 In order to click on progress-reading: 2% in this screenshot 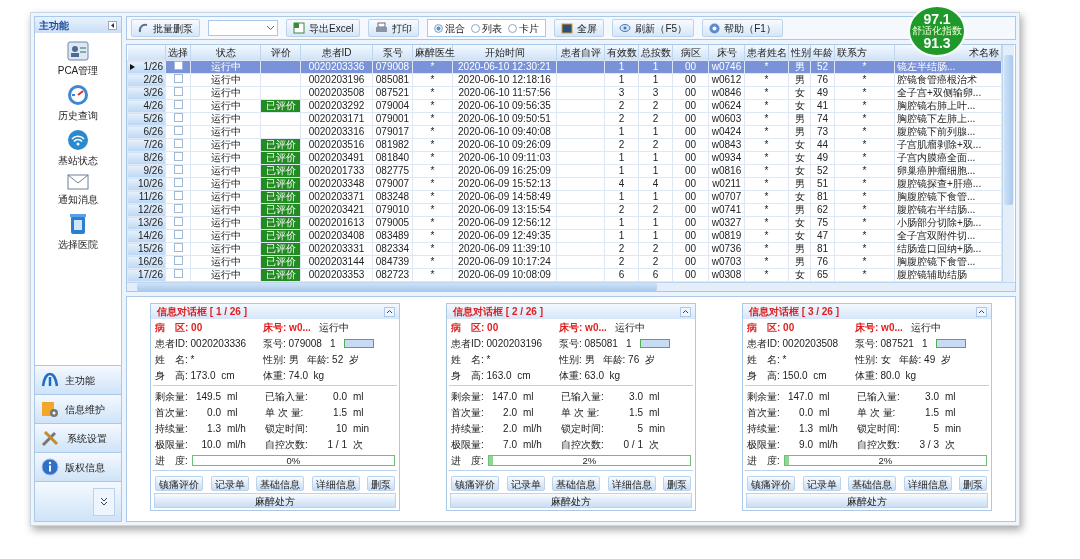, I will do `click(589, 460)`.